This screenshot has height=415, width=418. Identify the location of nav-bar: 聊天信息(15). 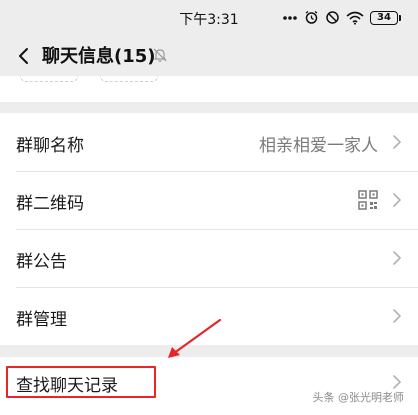
(209, 56).